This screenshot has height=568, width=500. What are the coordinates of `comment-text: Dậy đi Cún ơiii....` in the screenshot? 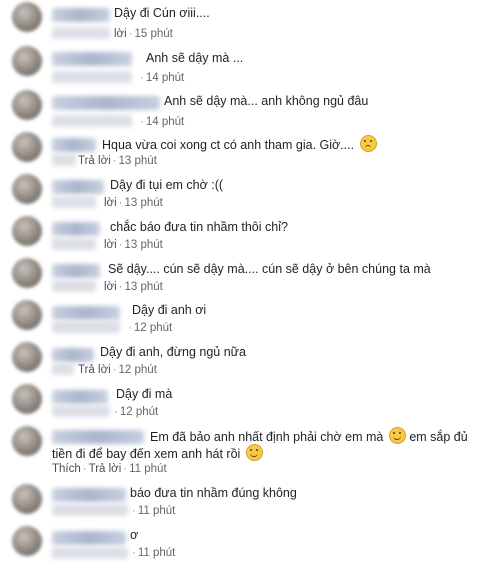 It's located at (162, 13).